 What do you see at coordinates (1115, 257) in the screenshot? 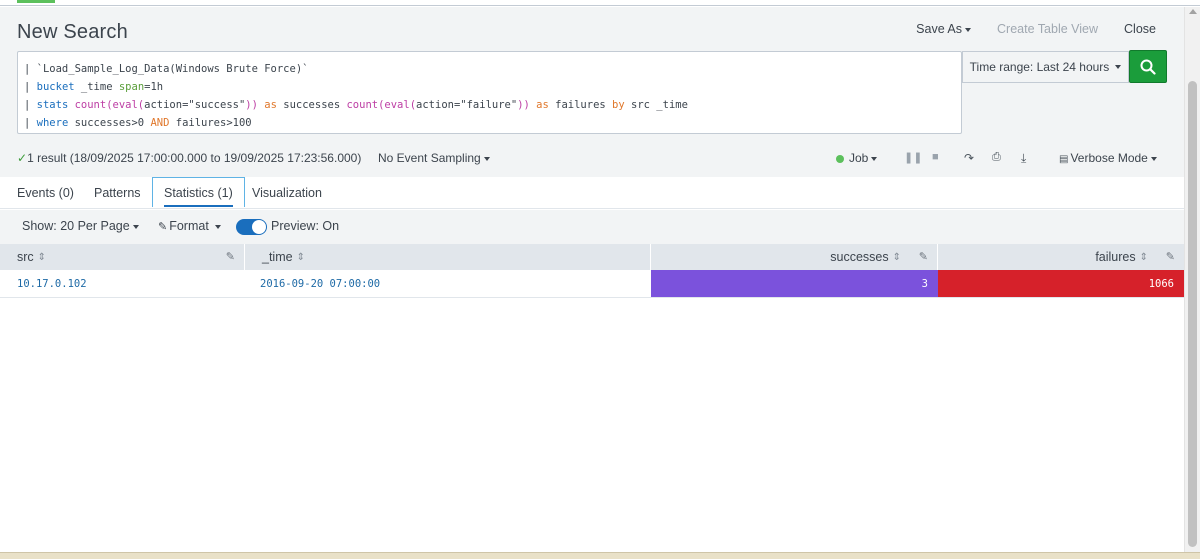
I see `column-label: failures` at bounding box center [1115, 257].